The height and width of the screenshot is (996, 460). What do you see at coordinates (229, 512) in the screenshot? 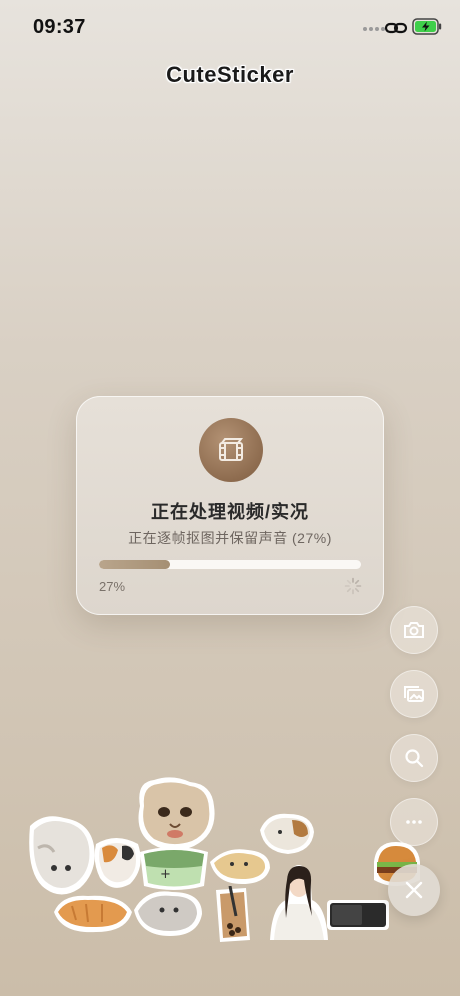
I see `processing-title: 正在处理视频/实况` at bounding box center [229, 512].